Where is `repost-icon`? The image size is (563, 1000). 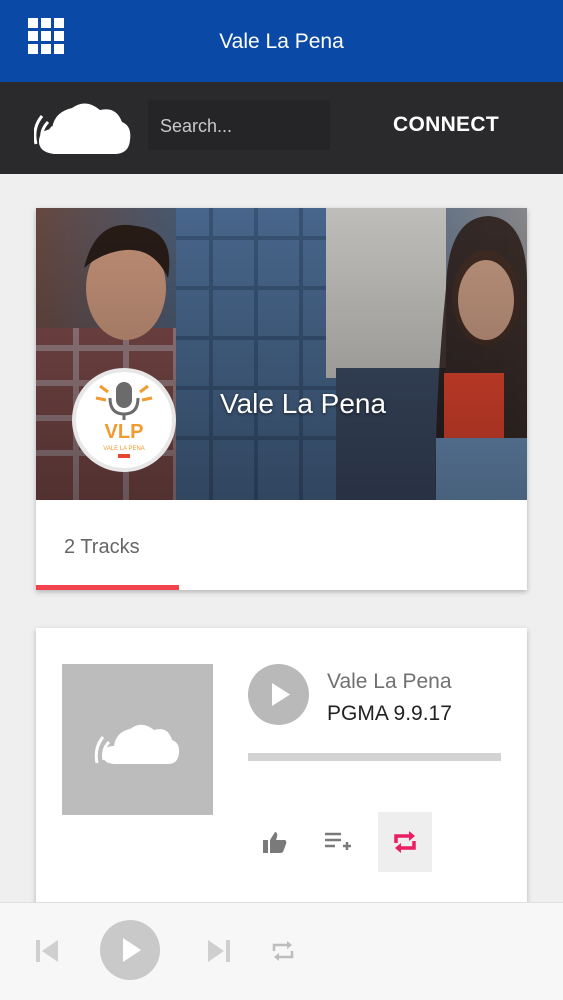
repost-icon is located at coordinates (405, 842).